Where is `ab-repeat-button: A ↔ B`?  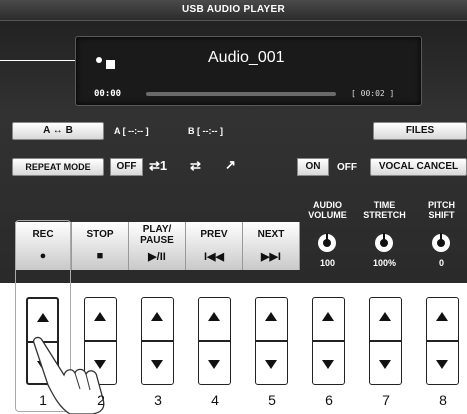 ab-repeat-button: A ↔ B is located at coordinates (58, 131).